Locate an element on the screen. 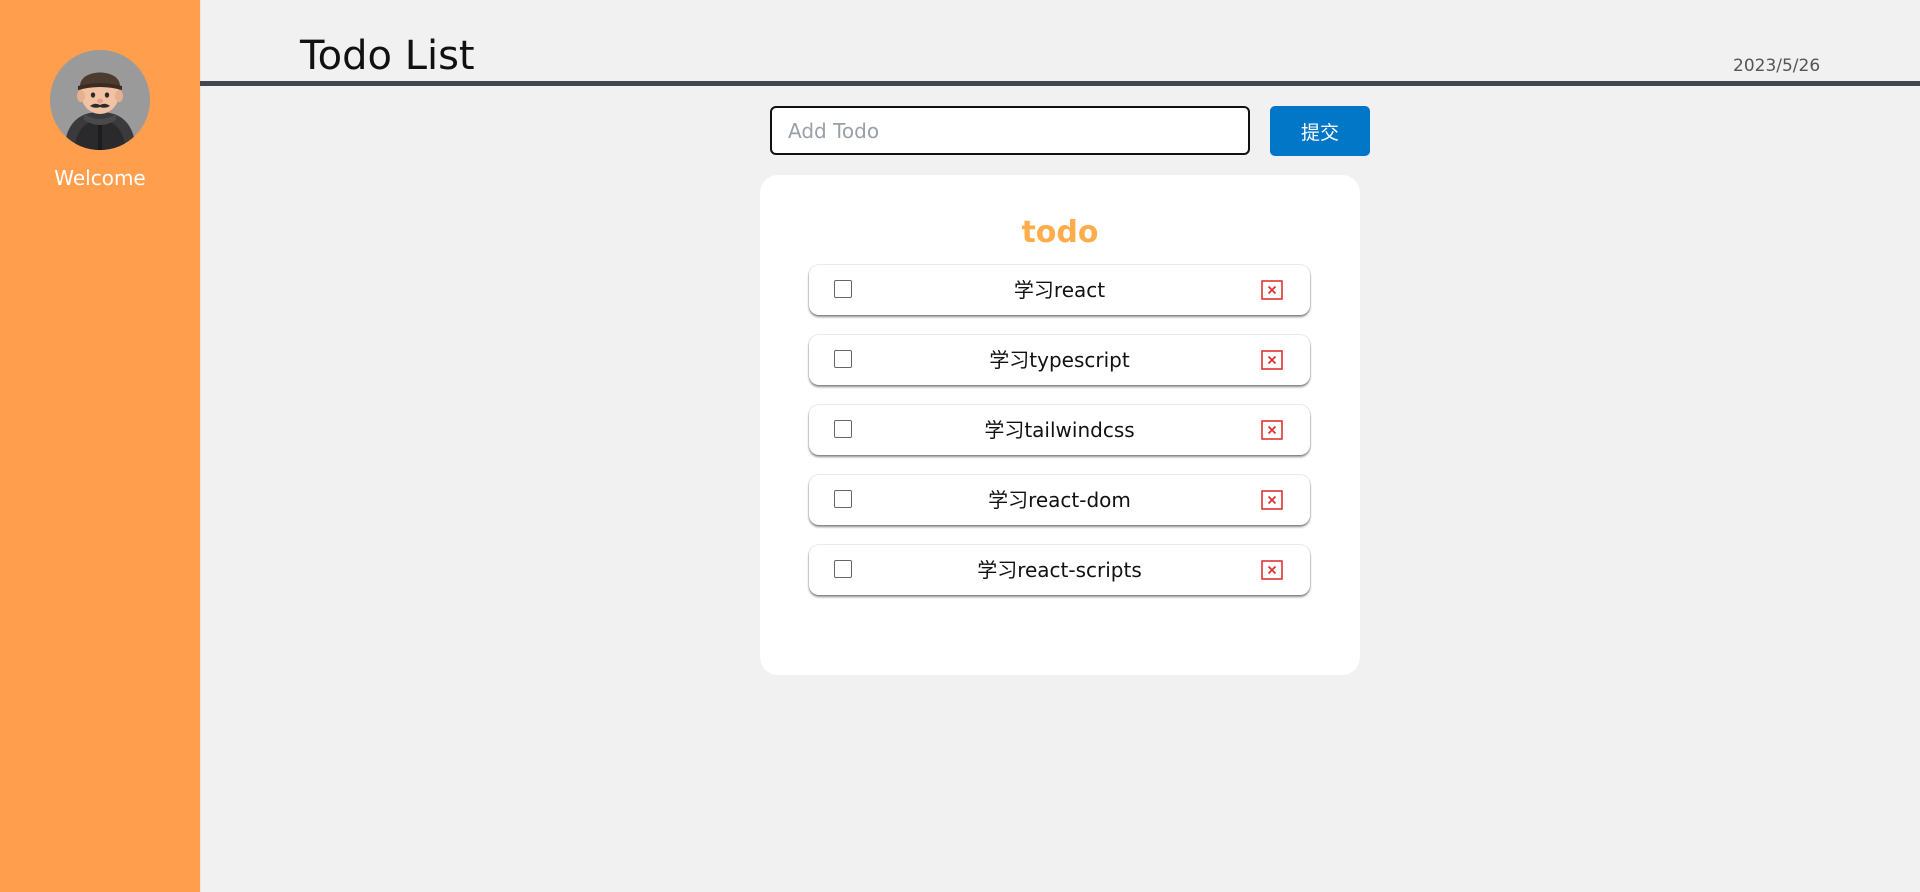 This screenshot has width=1920, height=892. todo-item-text: 学习typescript is located at coordinates (1059, 360).